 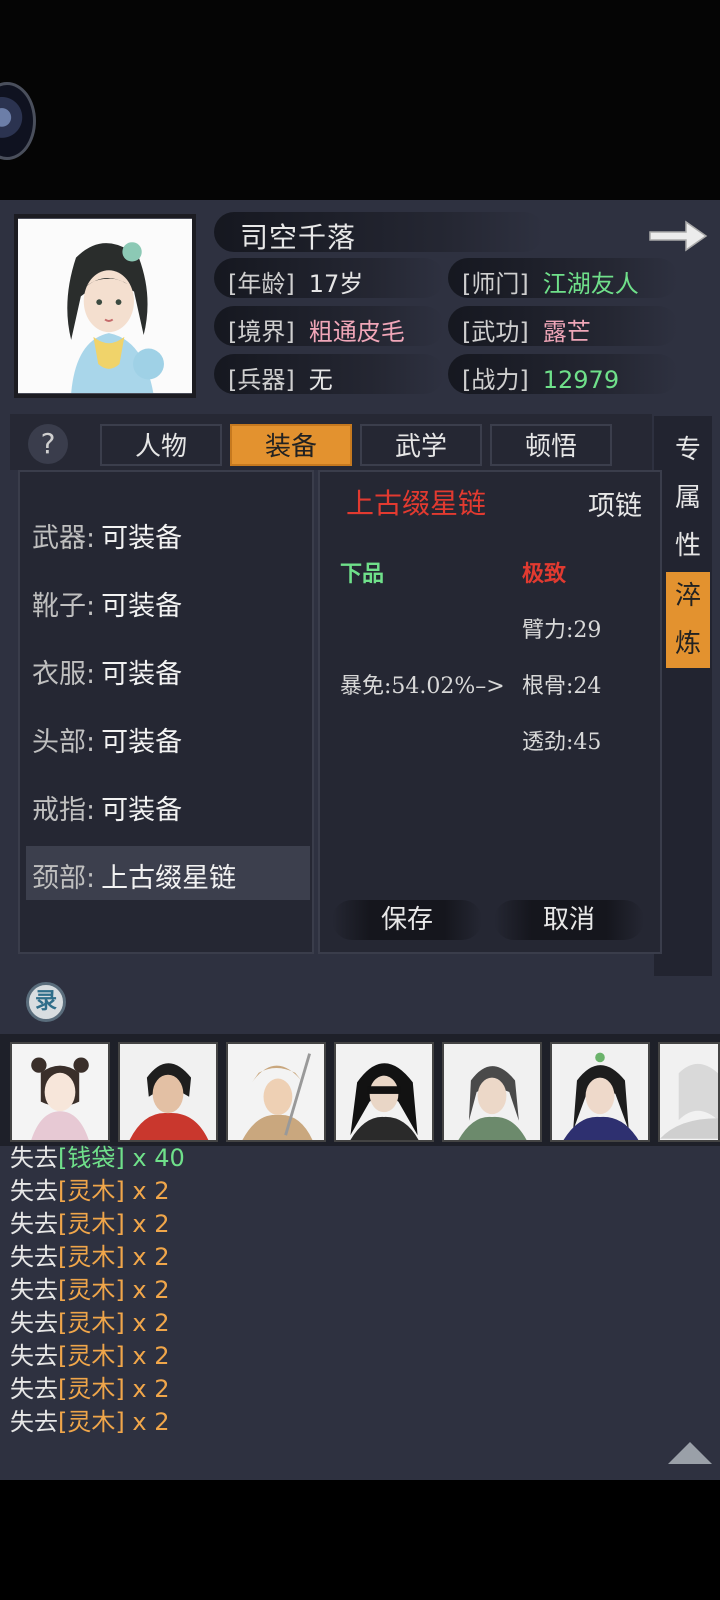 What do you see at coordinates (298, 237) in the screenshot?
I see `character-name: 司空千落` at bounding box center [298, 237].